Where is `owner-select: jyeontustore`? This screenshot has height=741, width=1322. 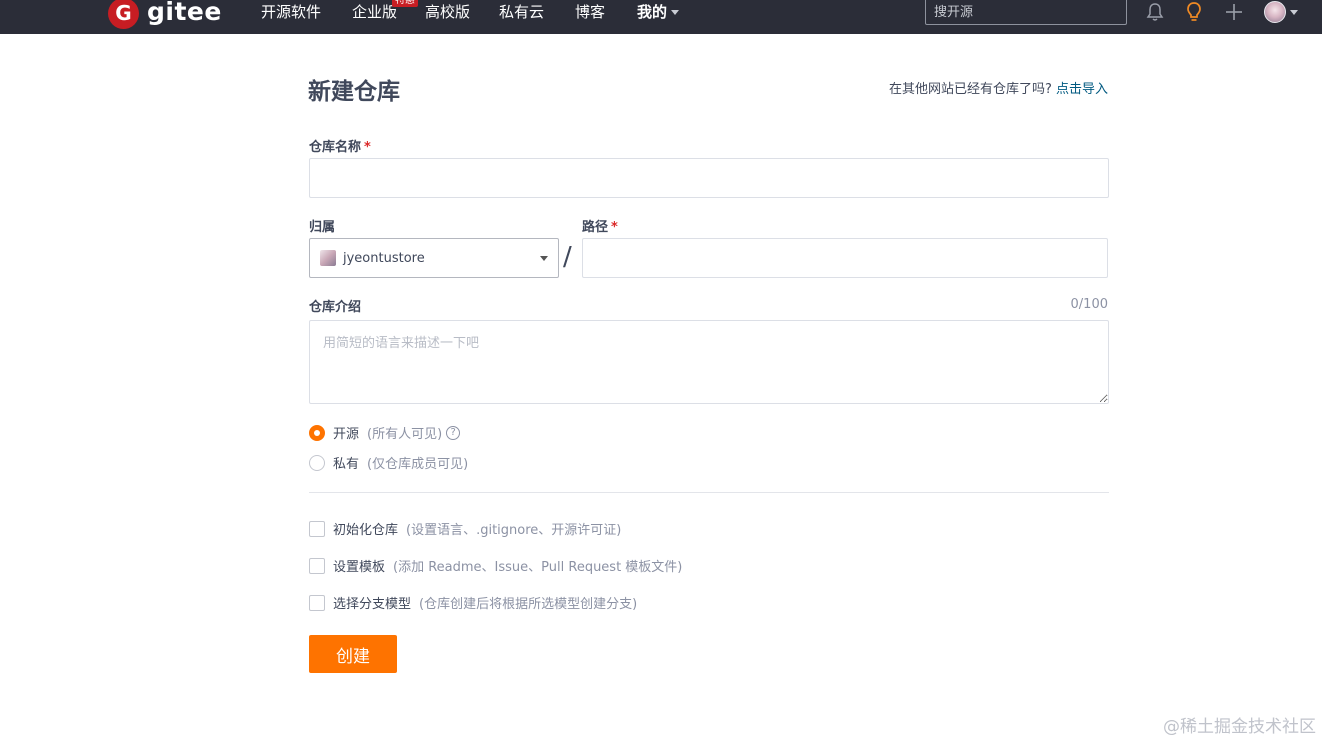 owner-select: jyeontustore is located at coordinates (434, 258).